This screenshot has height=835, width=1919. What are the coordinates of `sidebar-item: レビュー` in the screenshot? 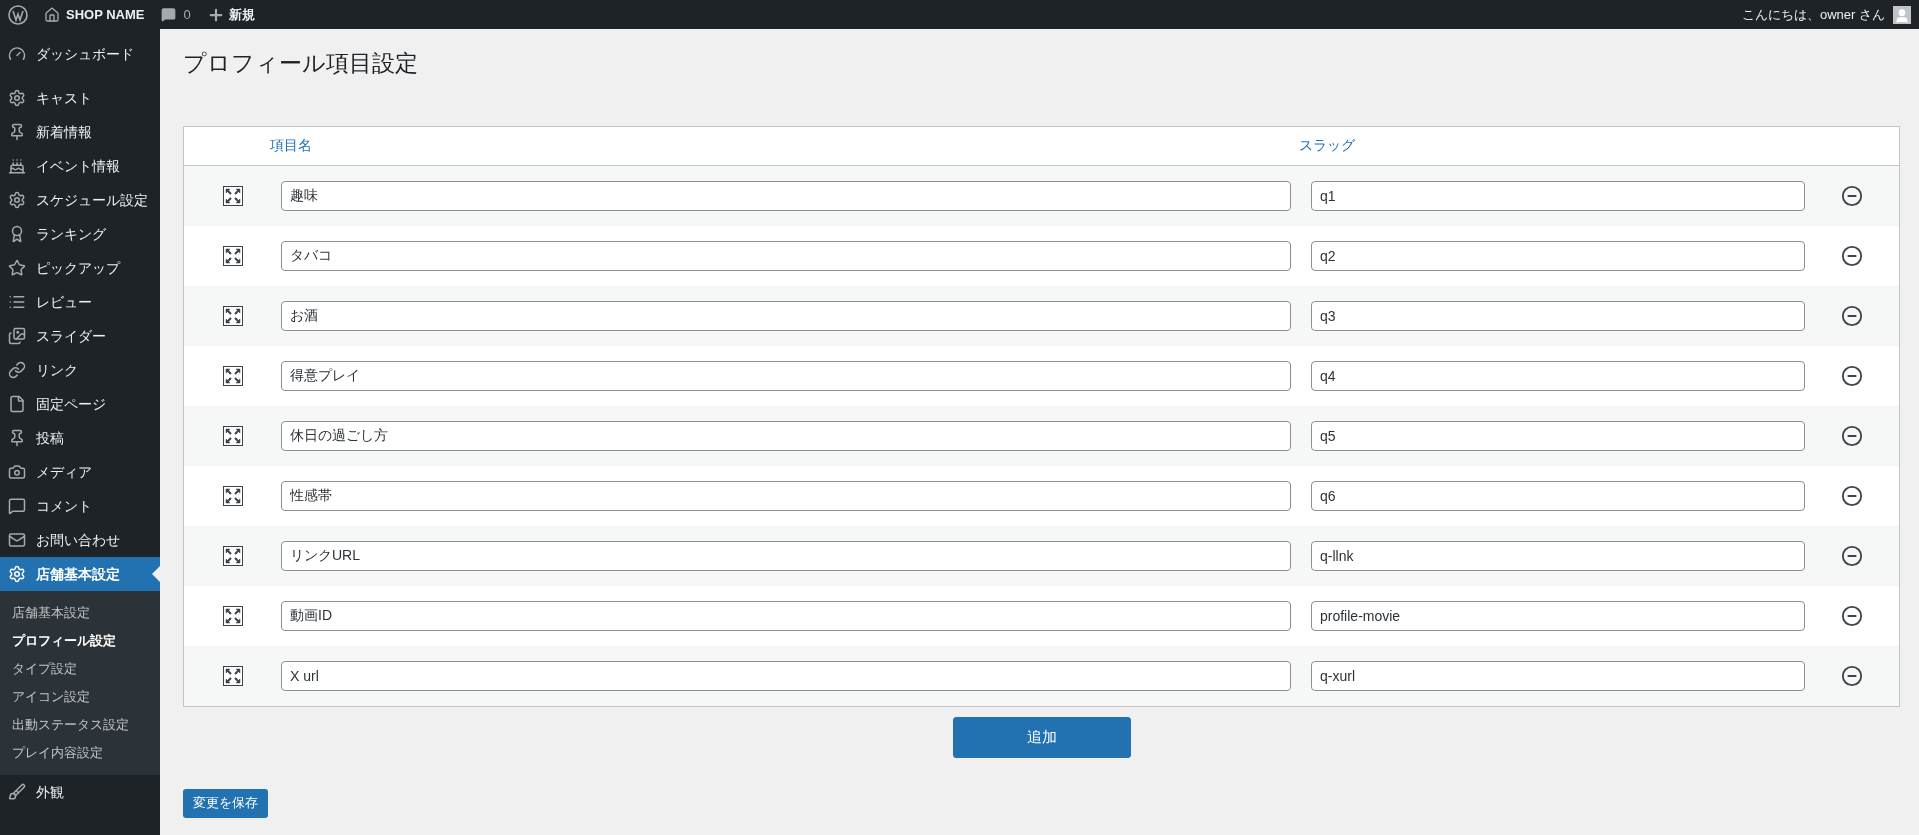 It's located at (80, 302).